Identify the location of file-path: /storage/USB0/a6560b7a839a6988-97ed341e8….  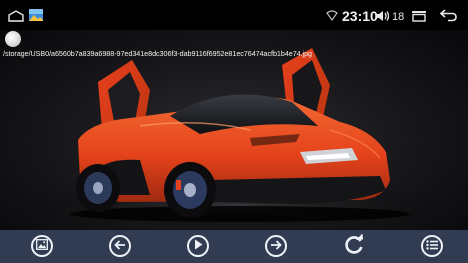
(158, 53).